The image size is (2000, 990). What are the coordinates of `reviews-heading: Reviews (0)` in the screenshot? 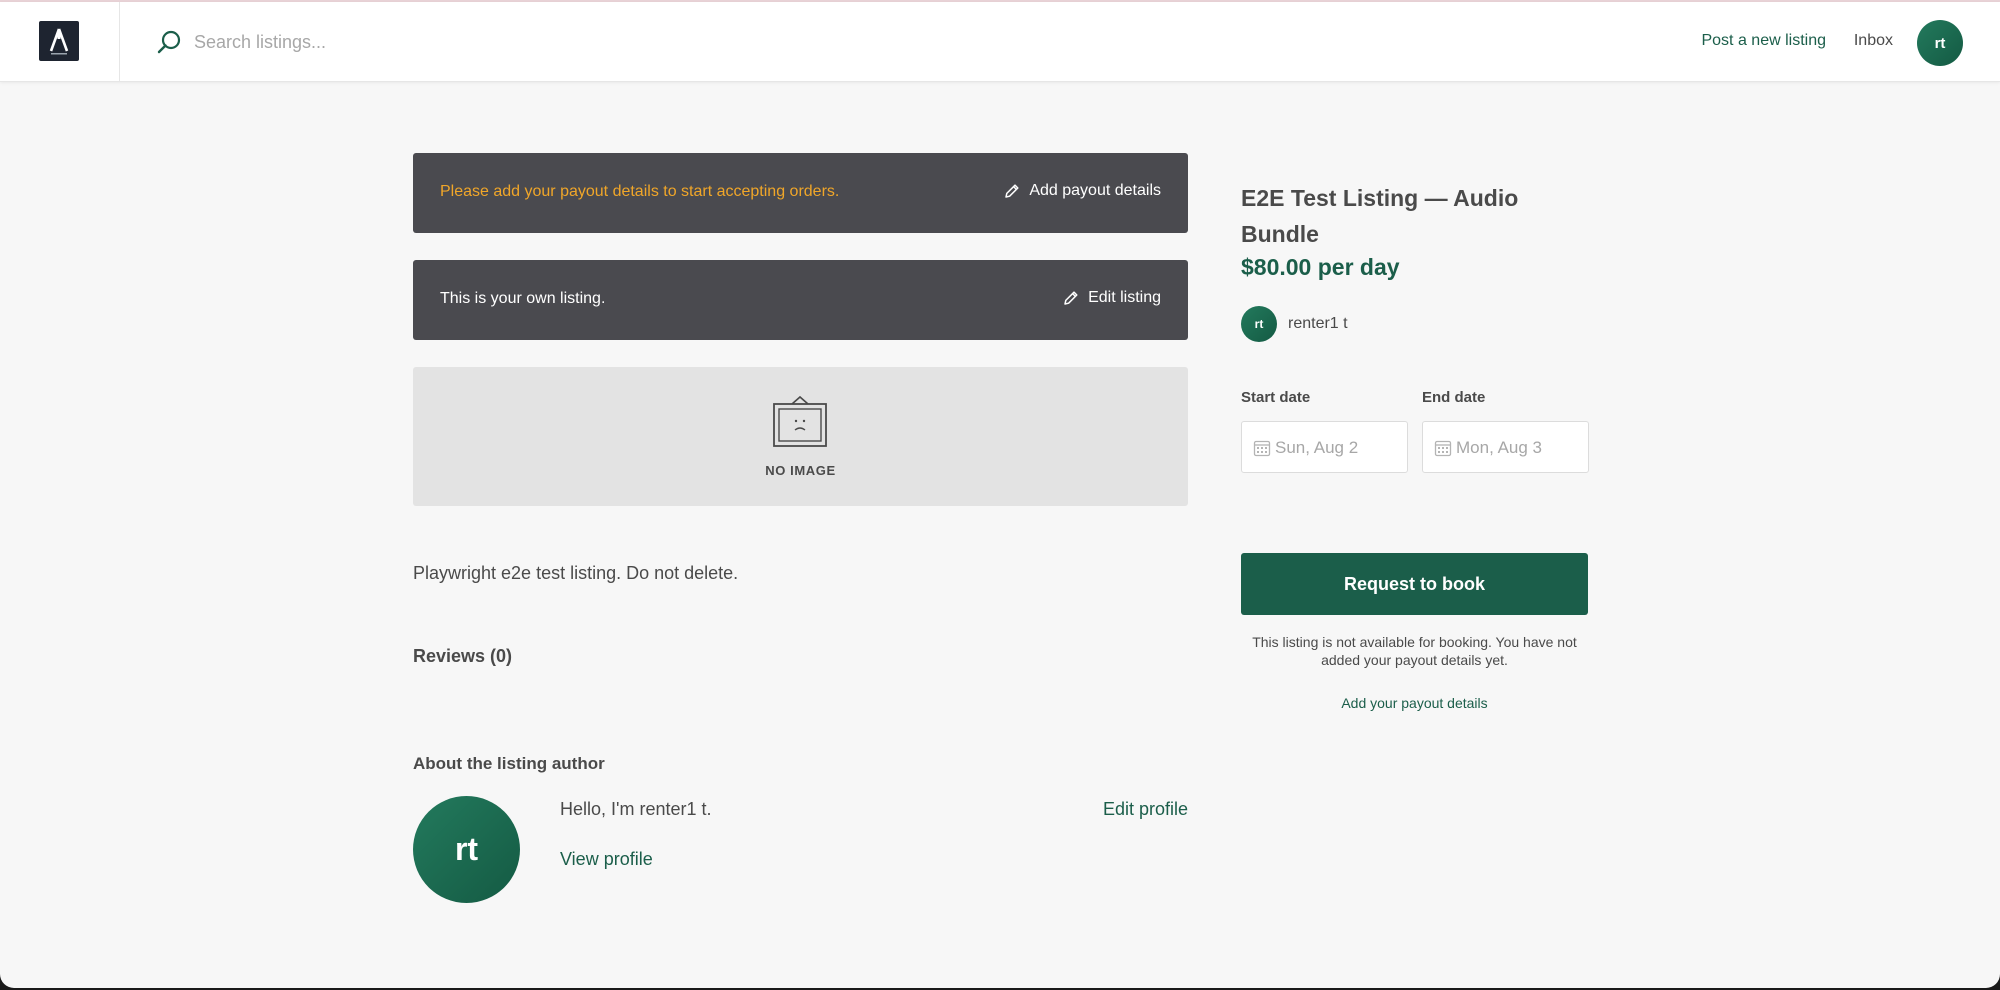 It's located at (463, 656).